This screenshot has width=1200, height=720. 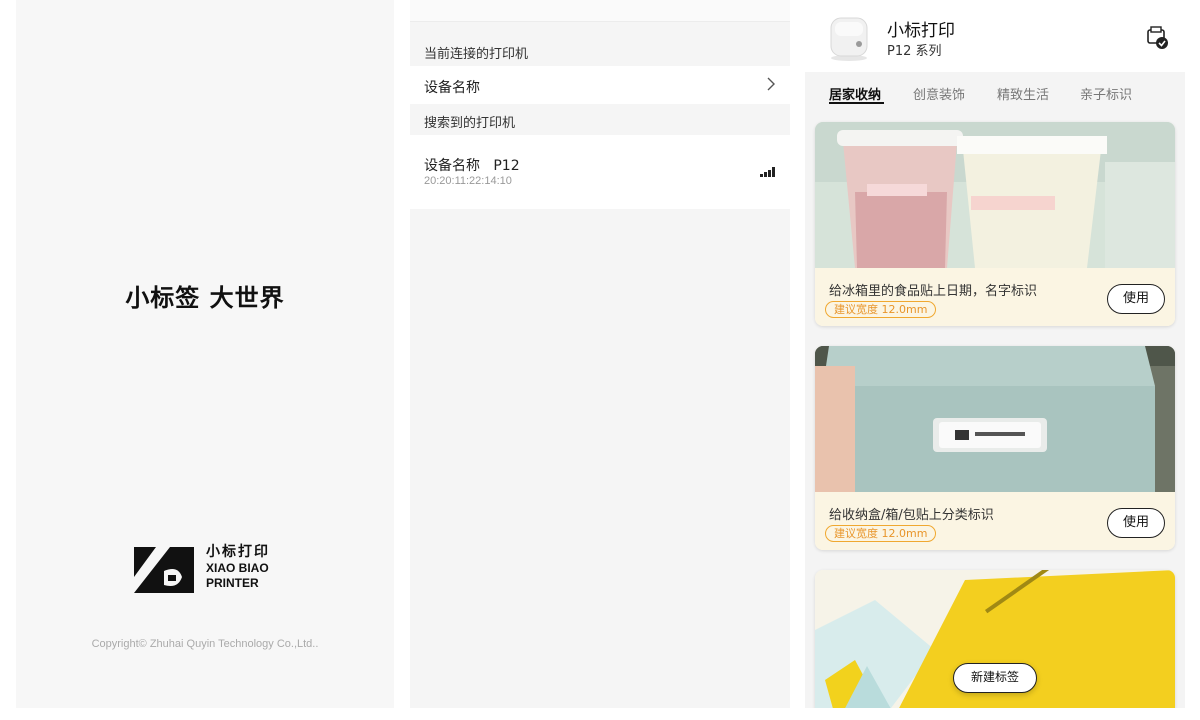 What do you see at coordinates (995, 94) in the screenshot?
I see `category-tabs: 居家收纳 创意装饰 精致生活 亲子标识` at bounding box center [995, 94].